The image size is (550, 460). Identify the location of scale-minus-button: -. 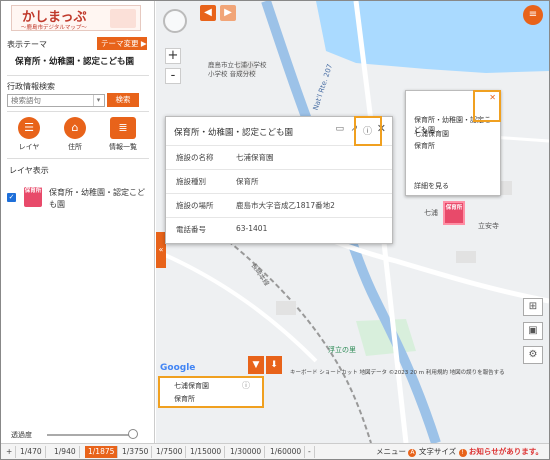
(310, 452).